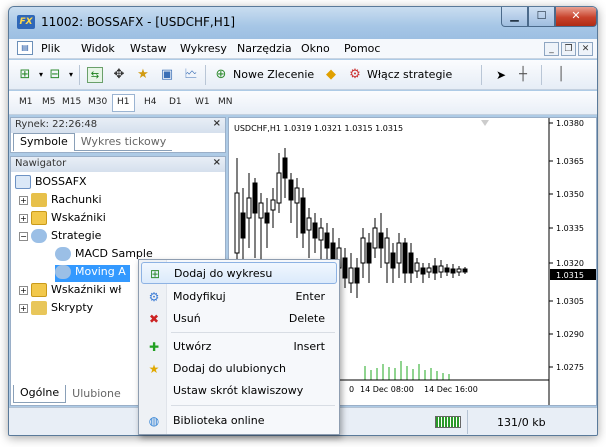 The image size is (606, 447). What do you see at coordinates (315, 48) in the screenshot?
I see `menu-window: Okno` at bounding box center [315, 48].